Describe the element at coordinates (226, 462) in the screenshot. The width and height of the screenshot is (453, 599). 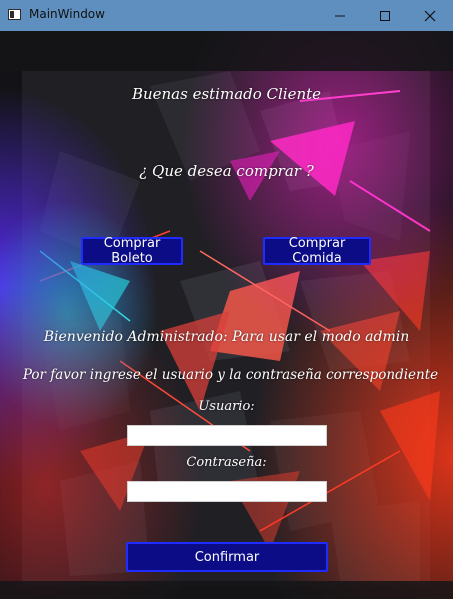
I see `contrasena-label: Contraseña:` at that location.